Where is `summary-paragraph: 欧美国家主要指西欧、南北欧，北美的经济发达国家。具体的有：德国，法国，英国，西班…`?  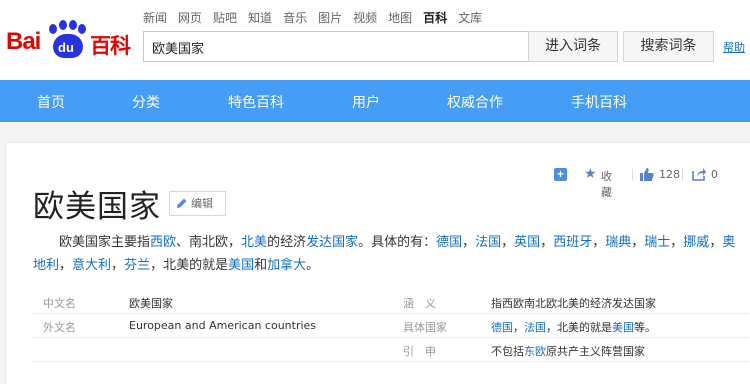 summary-paragraph: 欧美国家主要指西欧、南北欧，北美的经济发达国家。具体的有：德国，法国，英国，西班… is located at coordinates (386, 254).